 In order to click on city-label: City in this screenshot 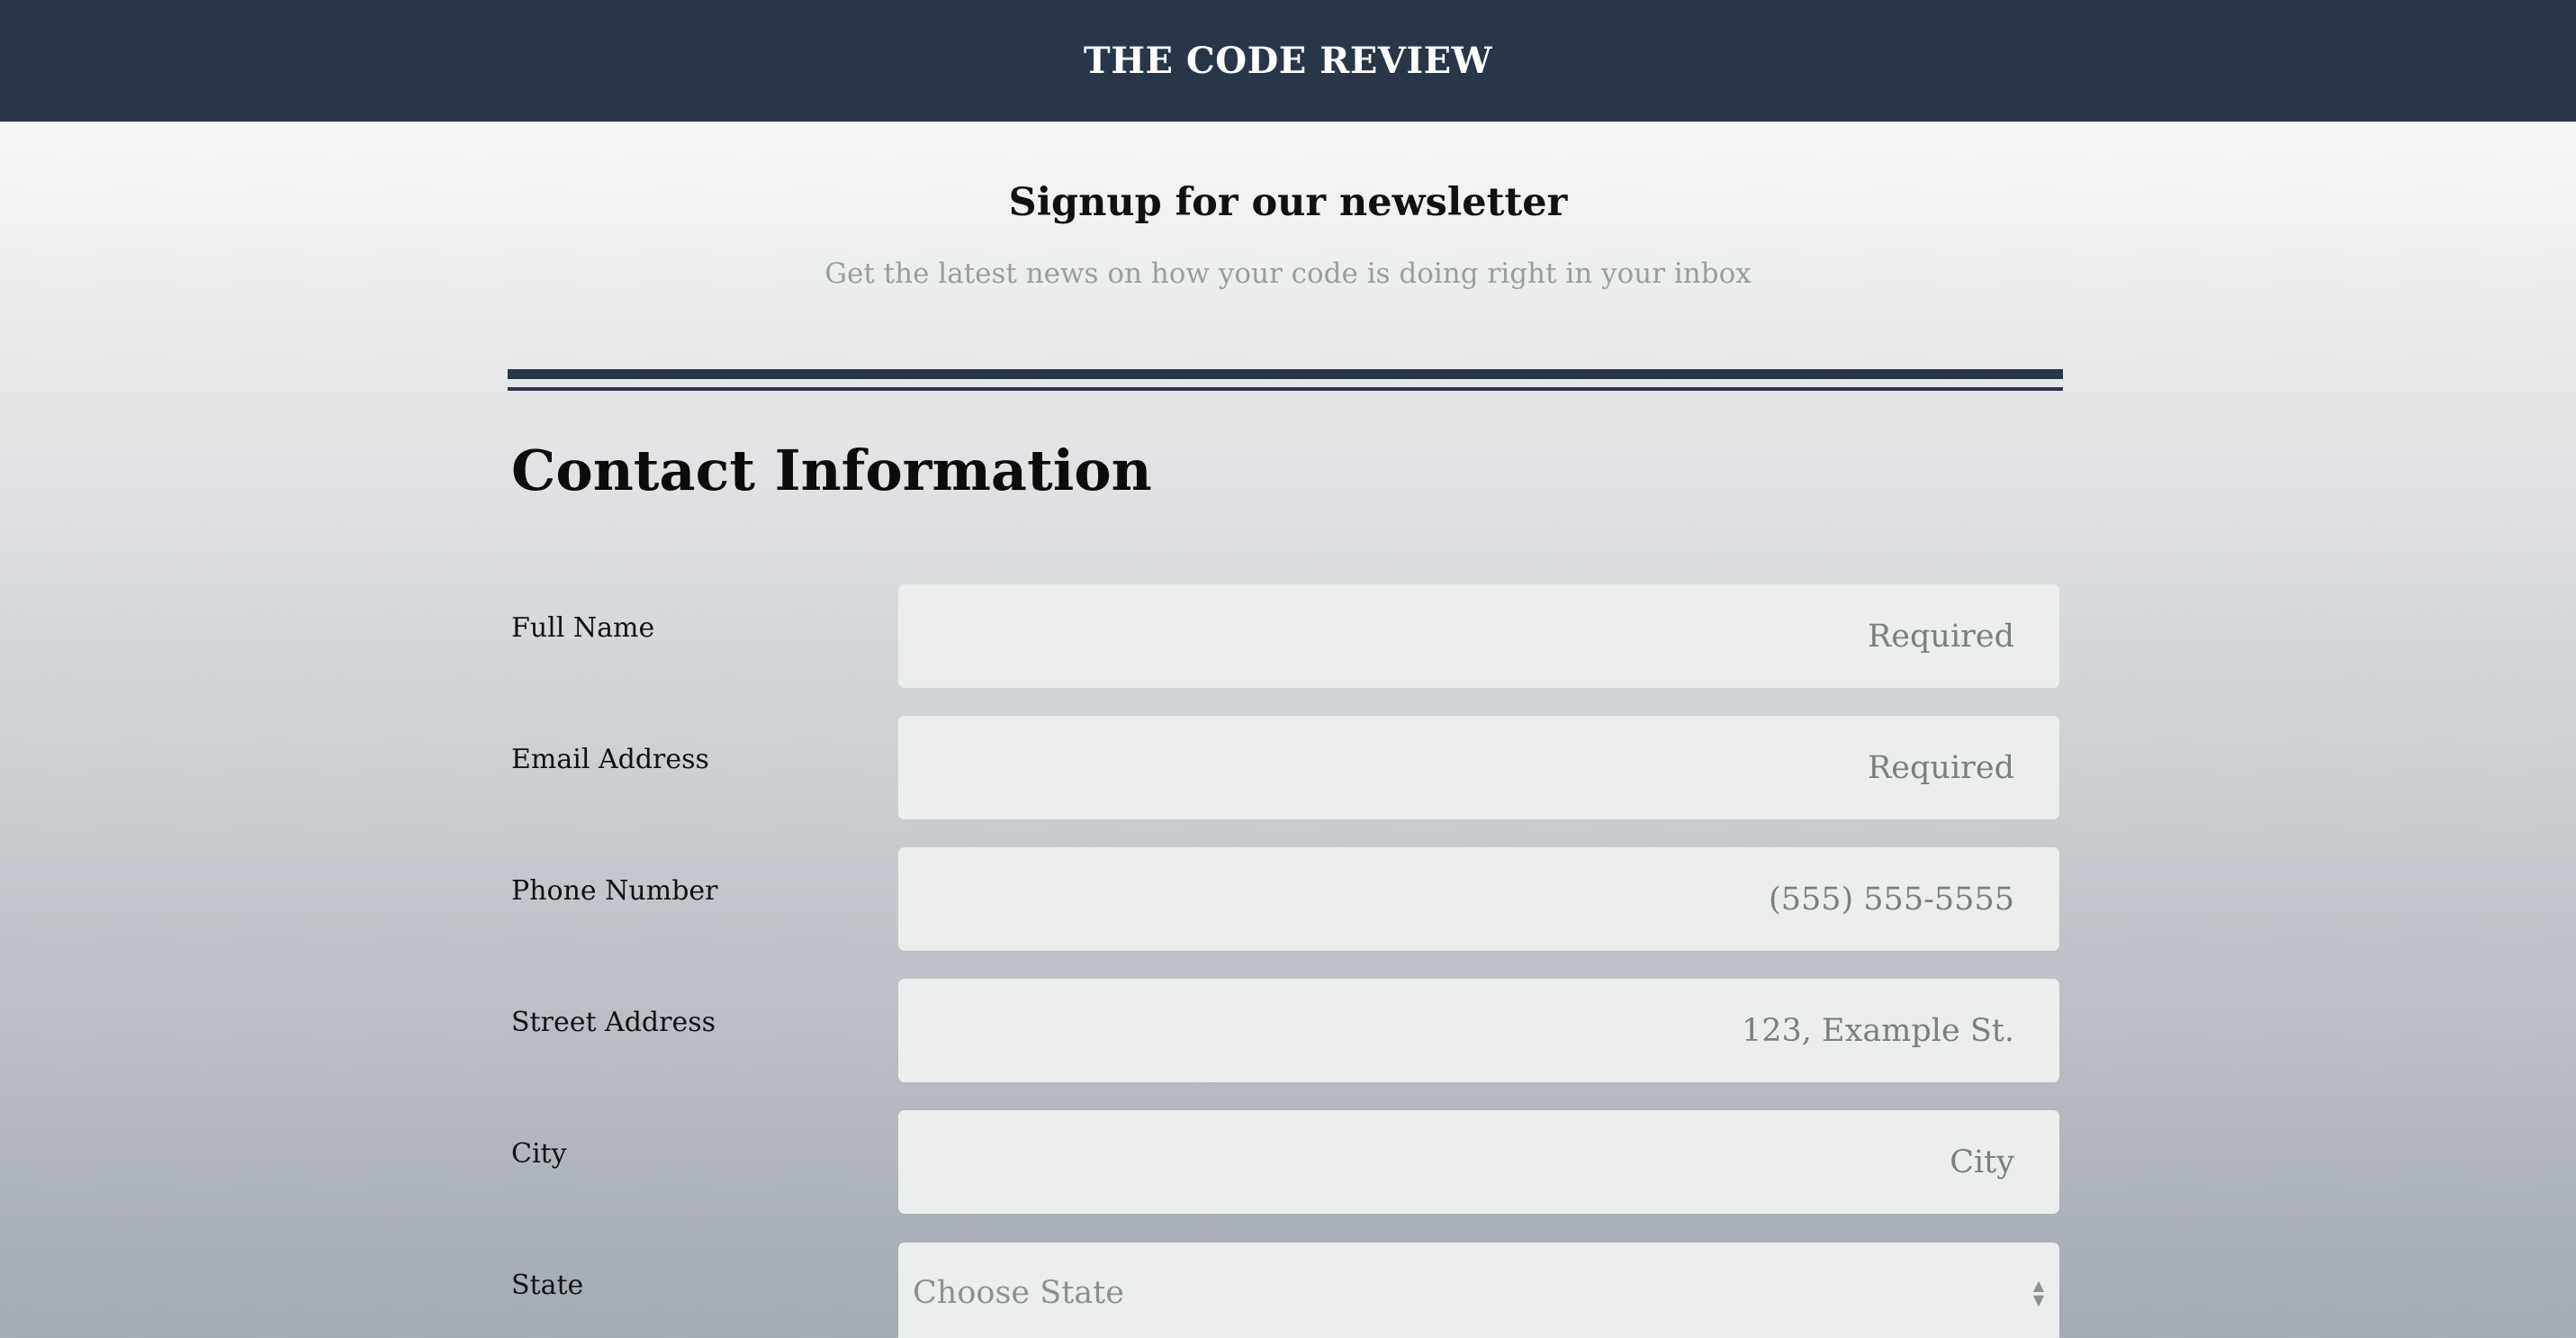, I will do `click(539, 1154)`.